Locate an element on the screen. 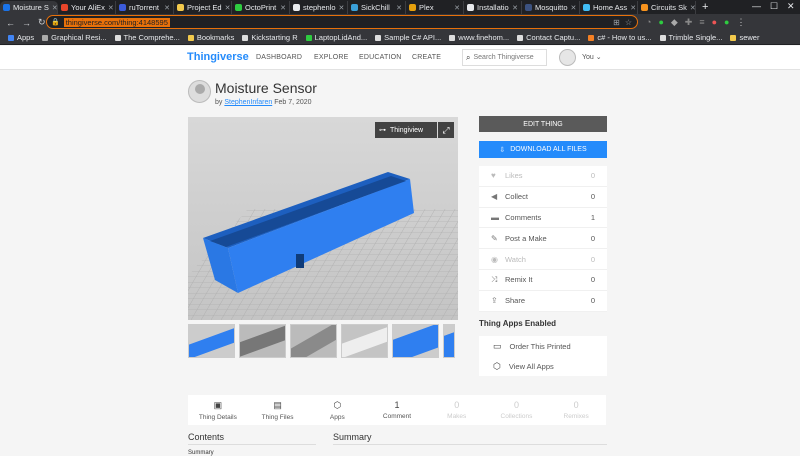  extension-list-icon: ≡ is located at coordinates (701, 22).